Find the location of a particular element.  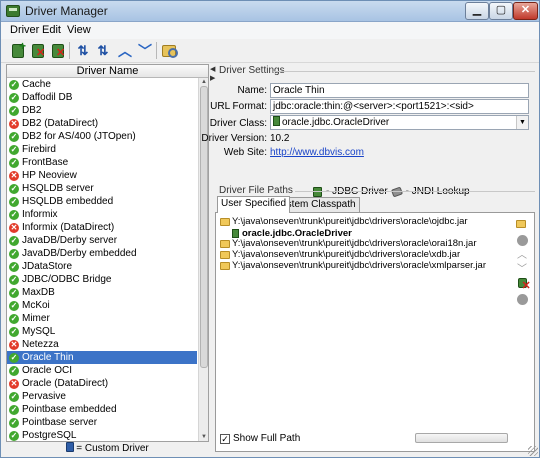

show-full-path-label: Show Full Path is located at coordinates (267, 438).